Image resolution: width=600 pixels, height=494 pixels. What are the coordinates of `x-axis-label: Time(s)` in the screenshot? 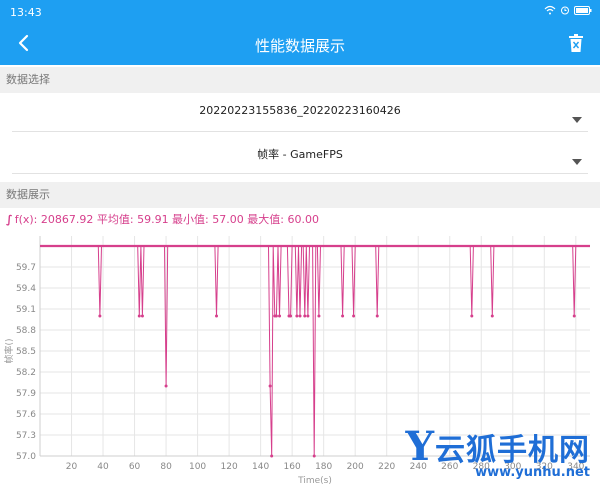 It's located at (314, 481).